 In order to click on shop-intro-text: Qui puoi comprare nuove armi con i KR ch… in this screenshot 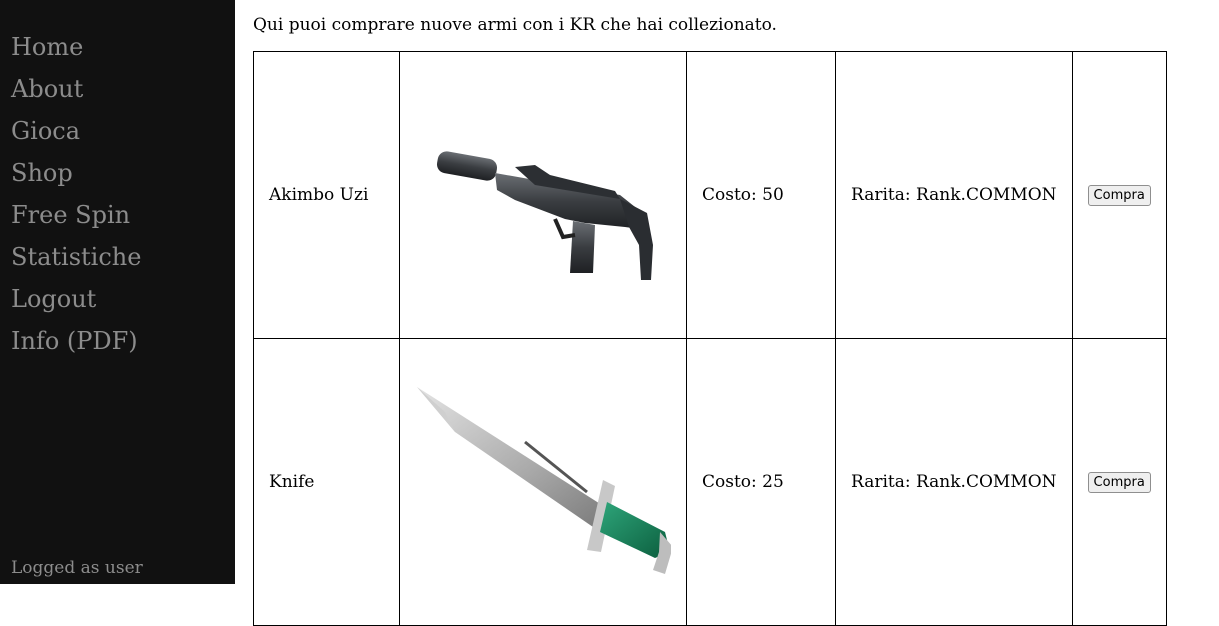, I will do `click(515, 25)`.